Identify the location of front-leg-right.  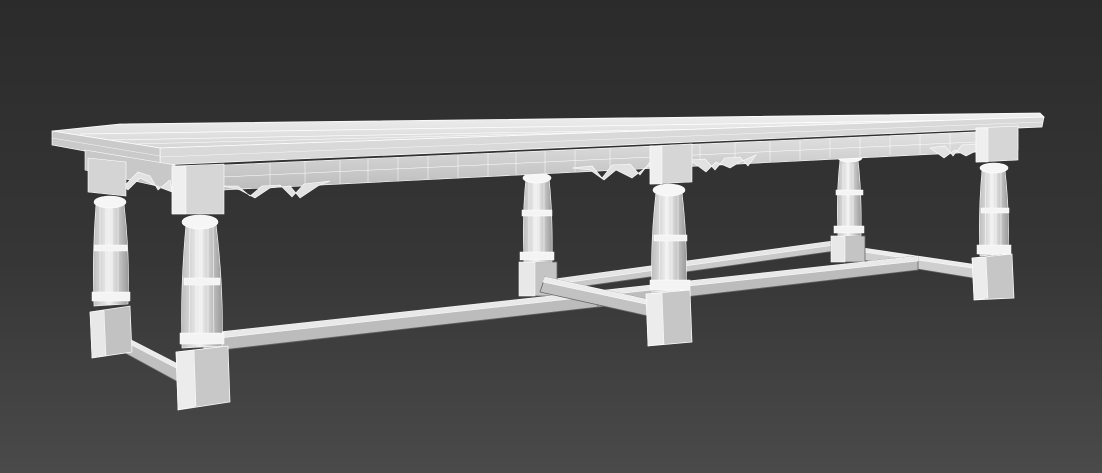
(995, 213).